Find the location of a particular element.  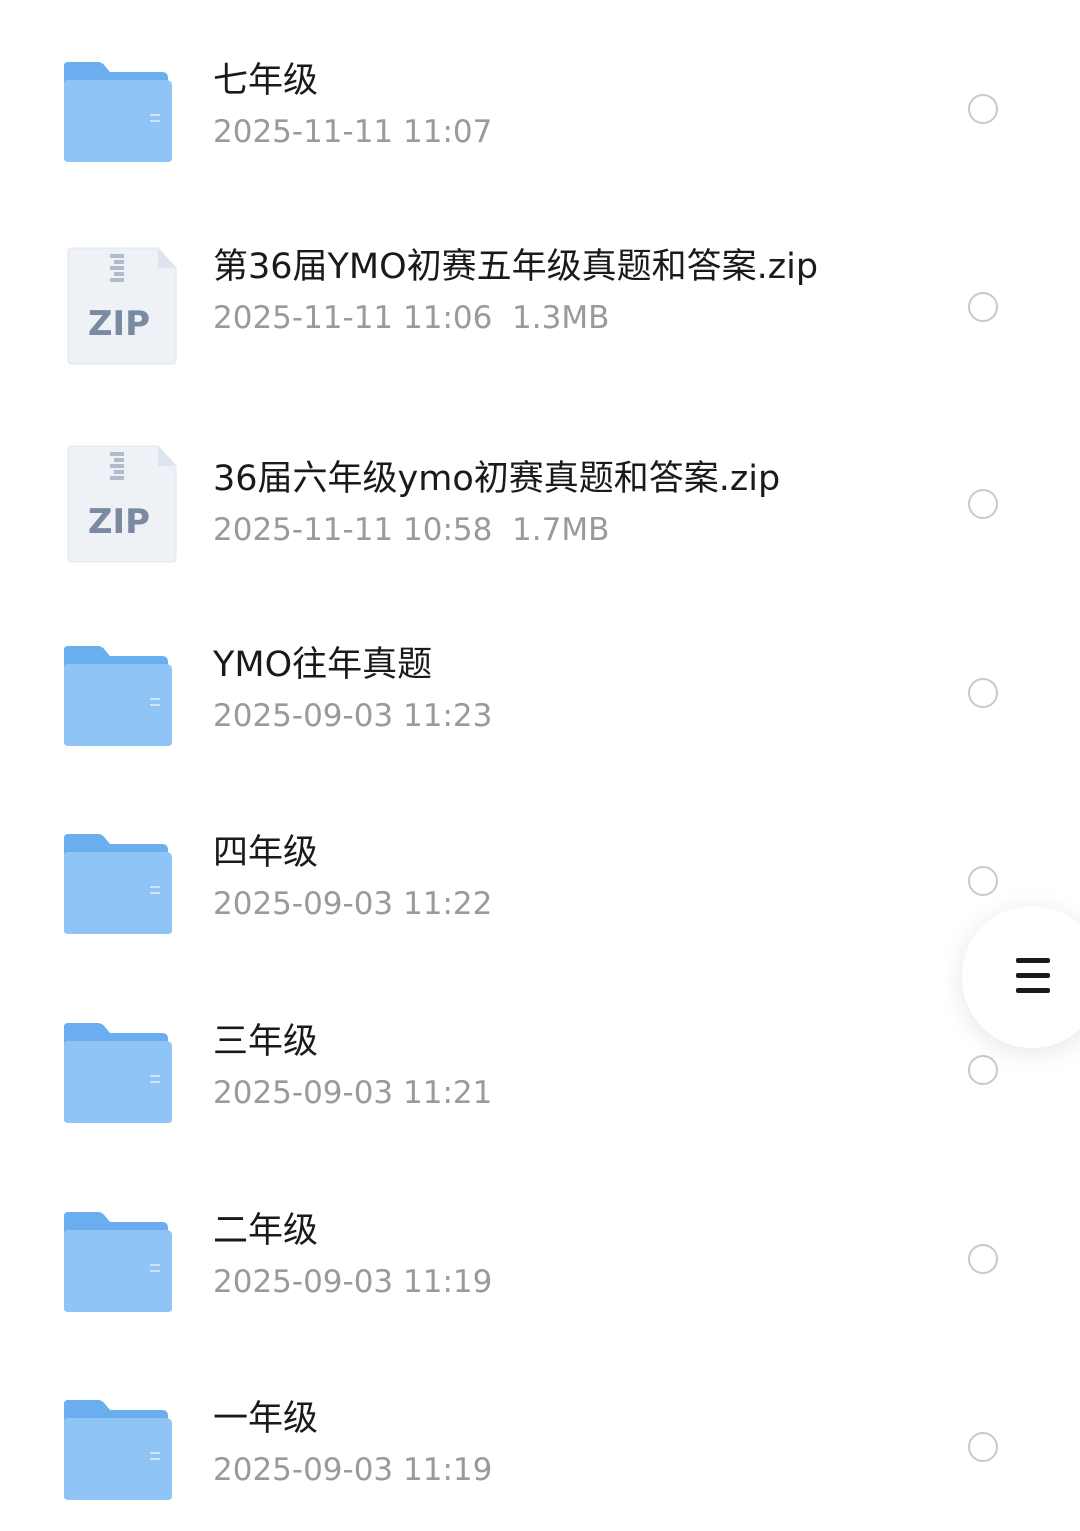

list-item: 三年级 2025-09-03 11:21 is located at coordinates (540, 1075).